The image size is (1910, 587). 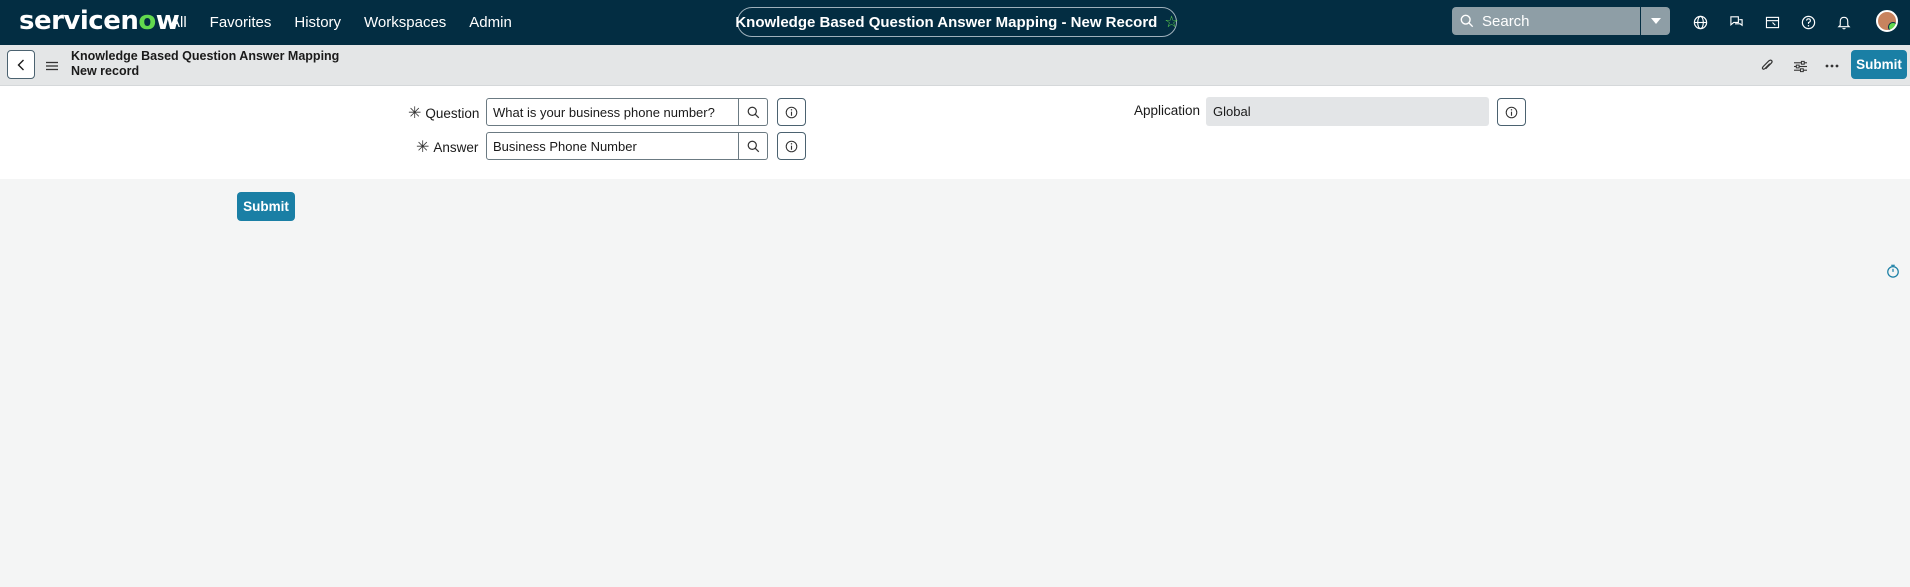 I want to click on hamburger-menu-icon, so click(x=52, y=67).